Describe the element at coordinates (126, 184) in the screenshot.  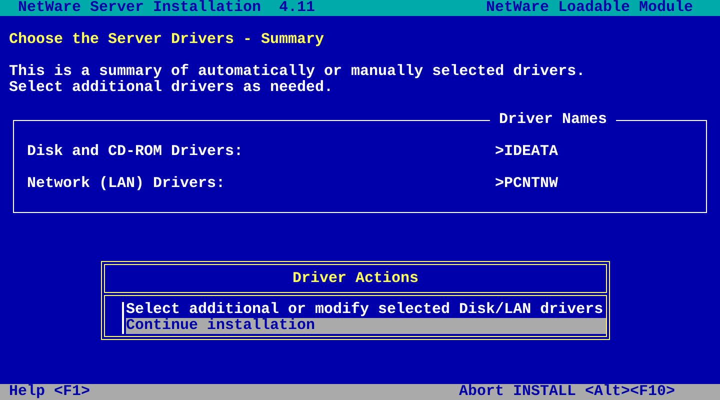
I see `driver-label: Network (LAN) Drivers:` at that location.